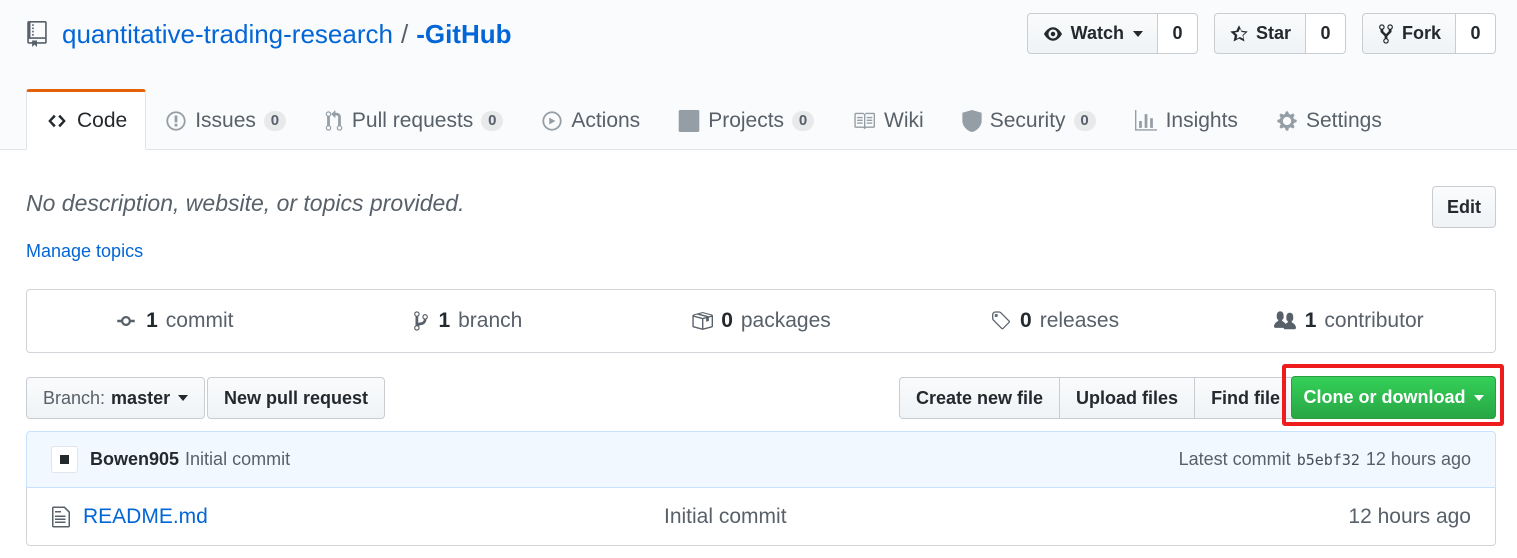 Image resolution: width=1517 pixels, height=558 pixels. I want to click on tab-label: Code, so click(102, 120).